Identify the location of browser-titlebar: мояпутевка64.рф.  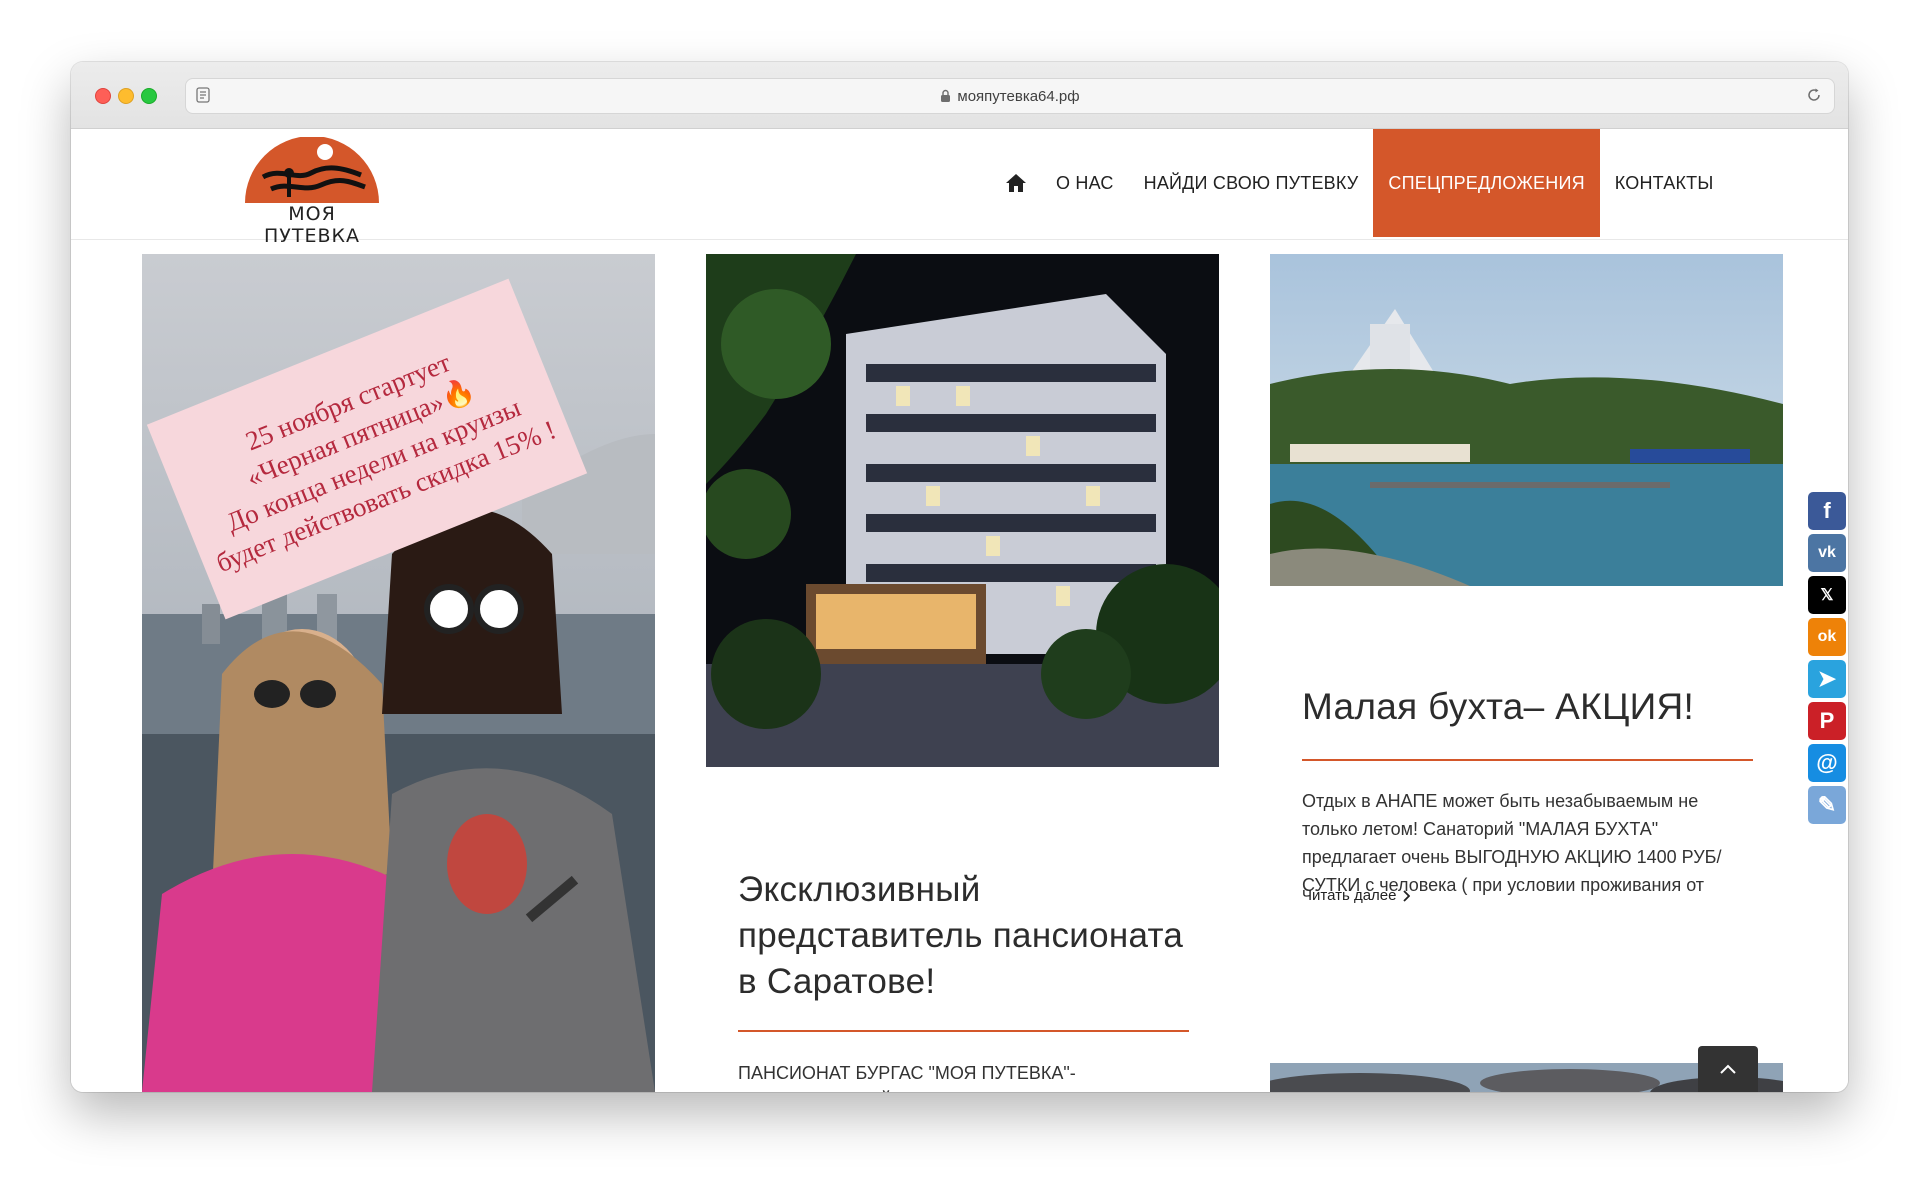
(959, 95).